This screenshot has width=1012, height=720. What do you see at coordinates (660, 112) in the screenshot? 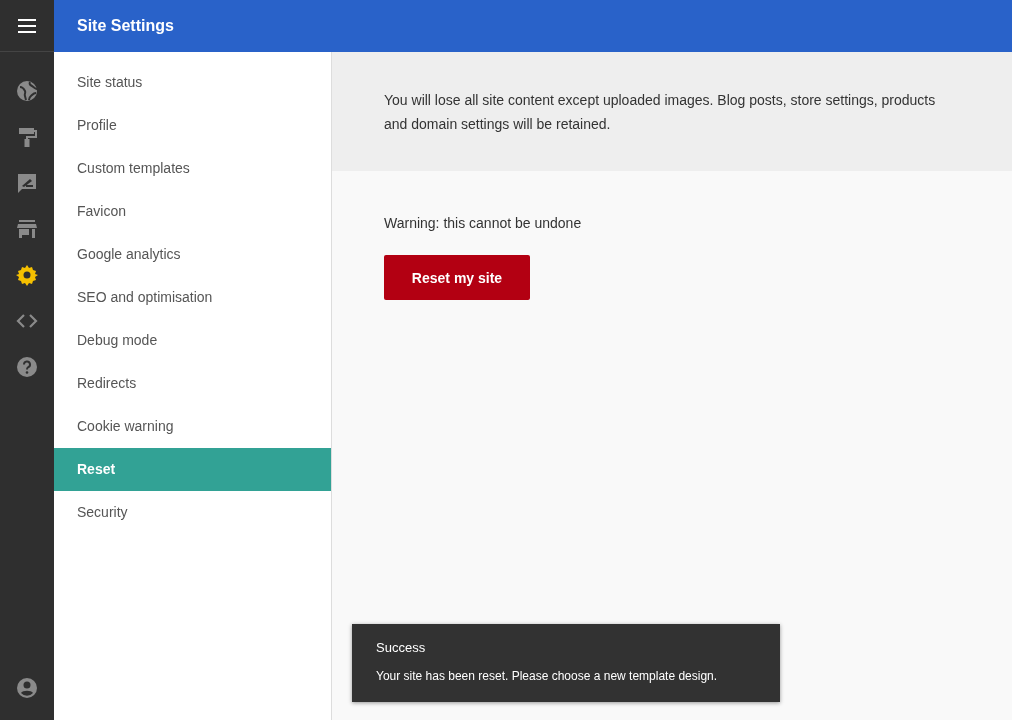
I see `info-text: You will lose all site content except uploaded images. Blog posts, store settings, products and domain settings will be retained.` at bounding box center [660, 112].